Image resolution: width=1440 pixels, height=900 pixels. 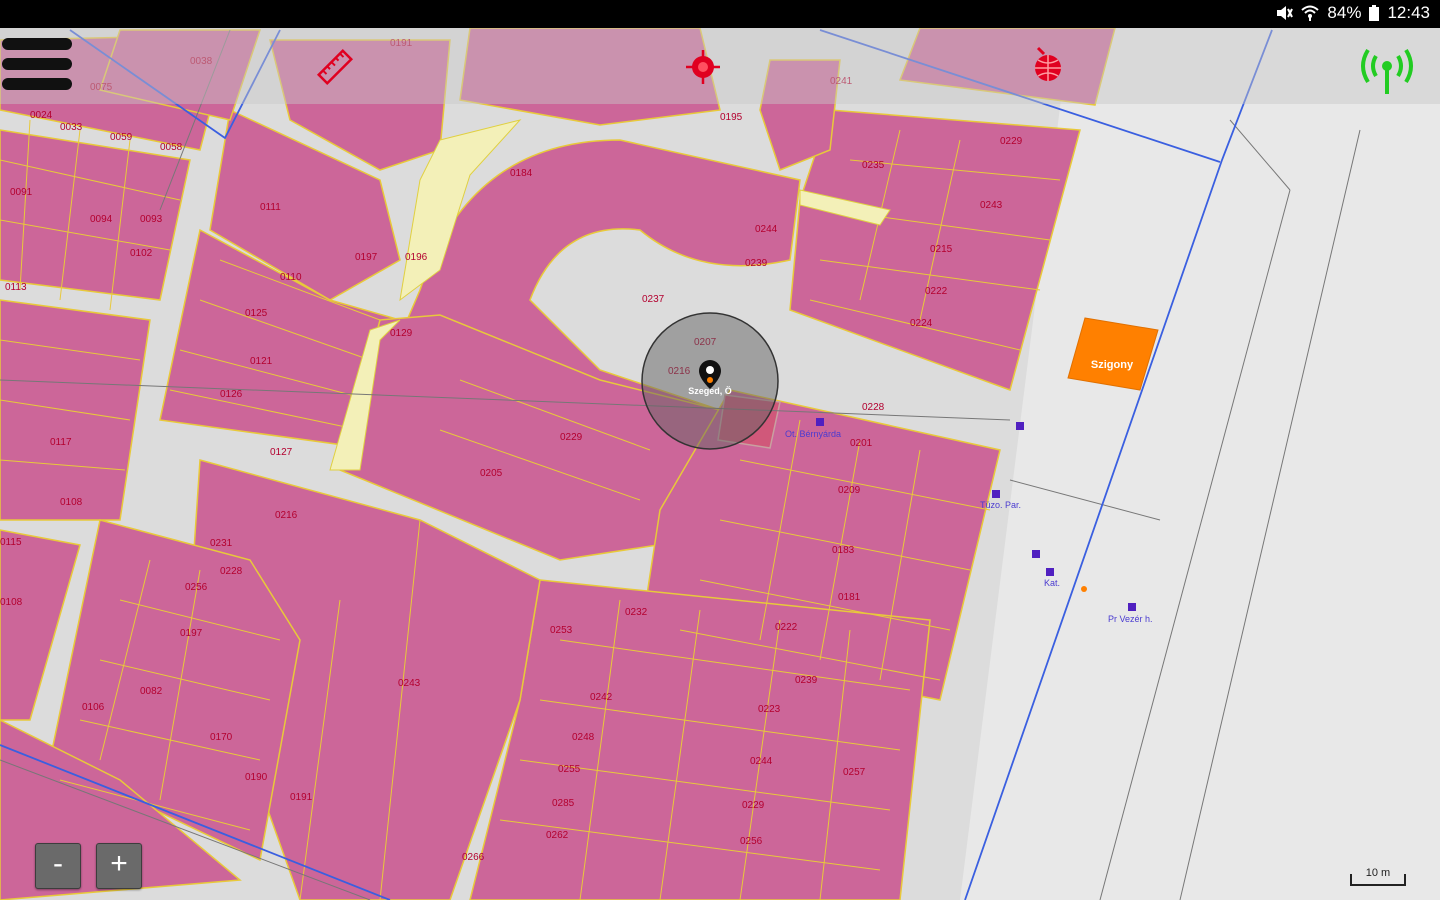 What do you see at coordinates (151, 219) in the screenshot?
I see `parcel-number-label: 0093` at bounding box center [151, 219].